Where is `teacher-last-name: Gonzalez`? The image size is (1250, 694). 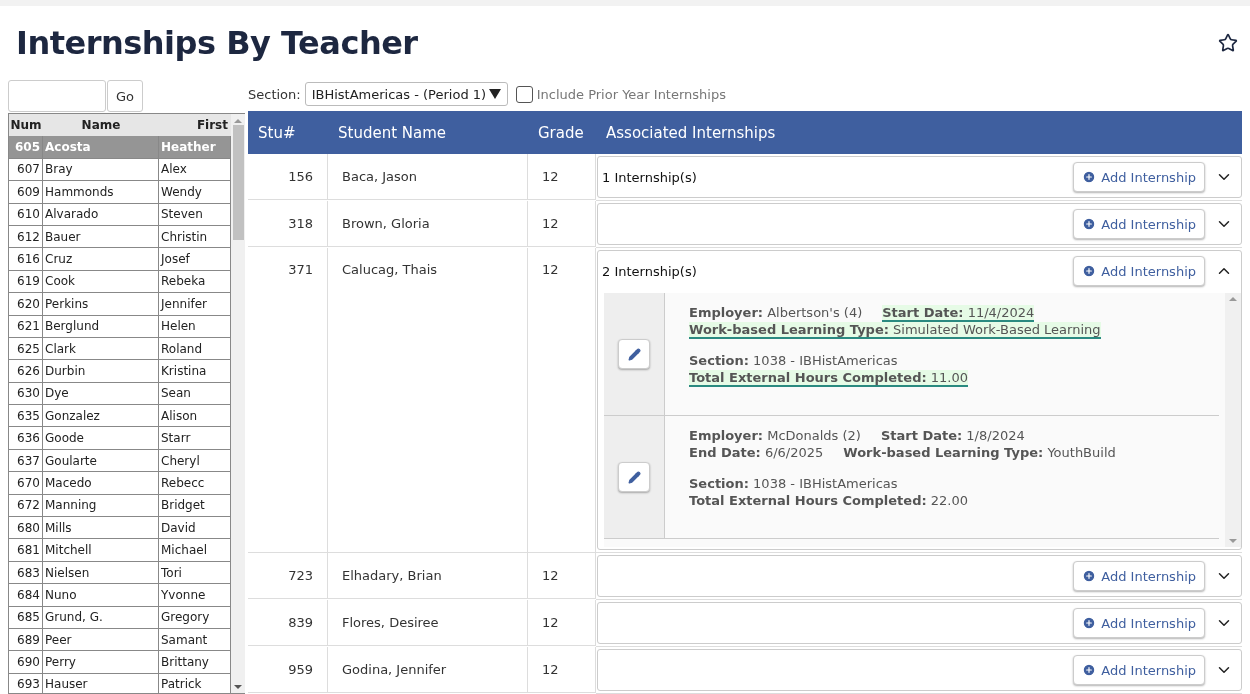 teacher-last-name: Gonzalez is located at coordinates (101, 416).